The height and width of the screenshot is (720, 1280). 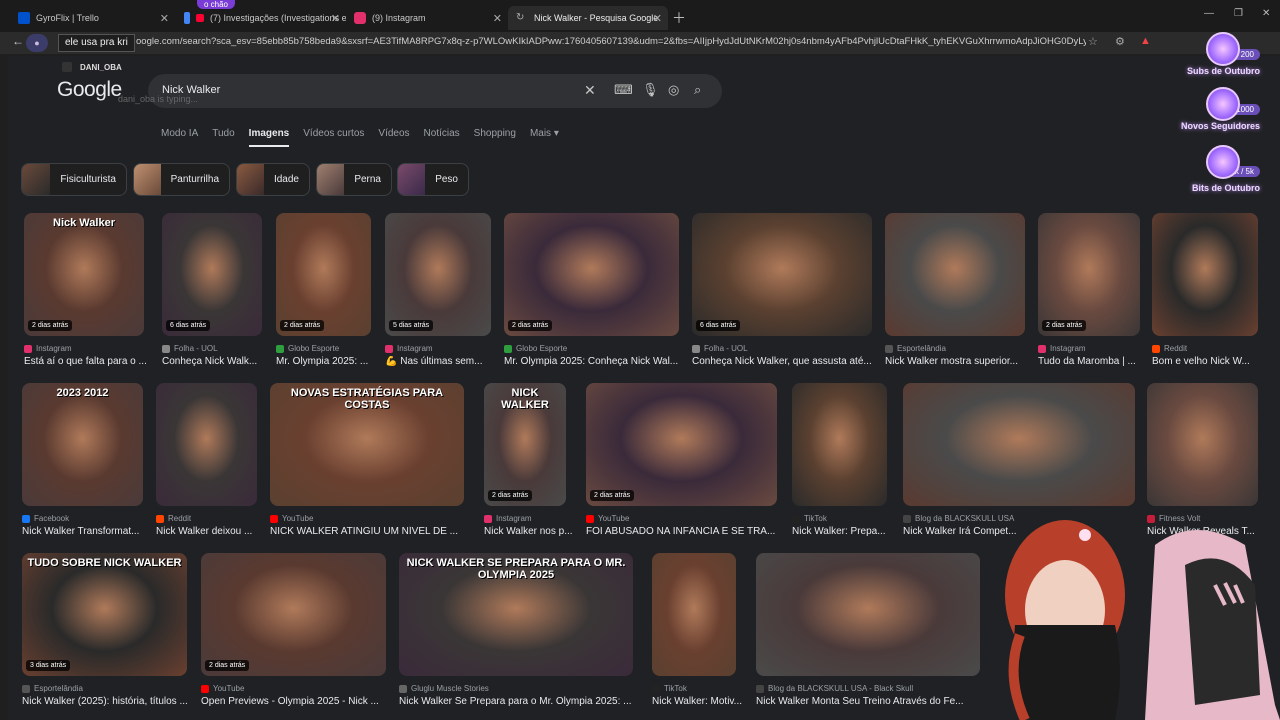 What do you see at coordinates (590, 90) in the screenshot?
I see `clear-icon: ✕` at bounding box center [590, 90].